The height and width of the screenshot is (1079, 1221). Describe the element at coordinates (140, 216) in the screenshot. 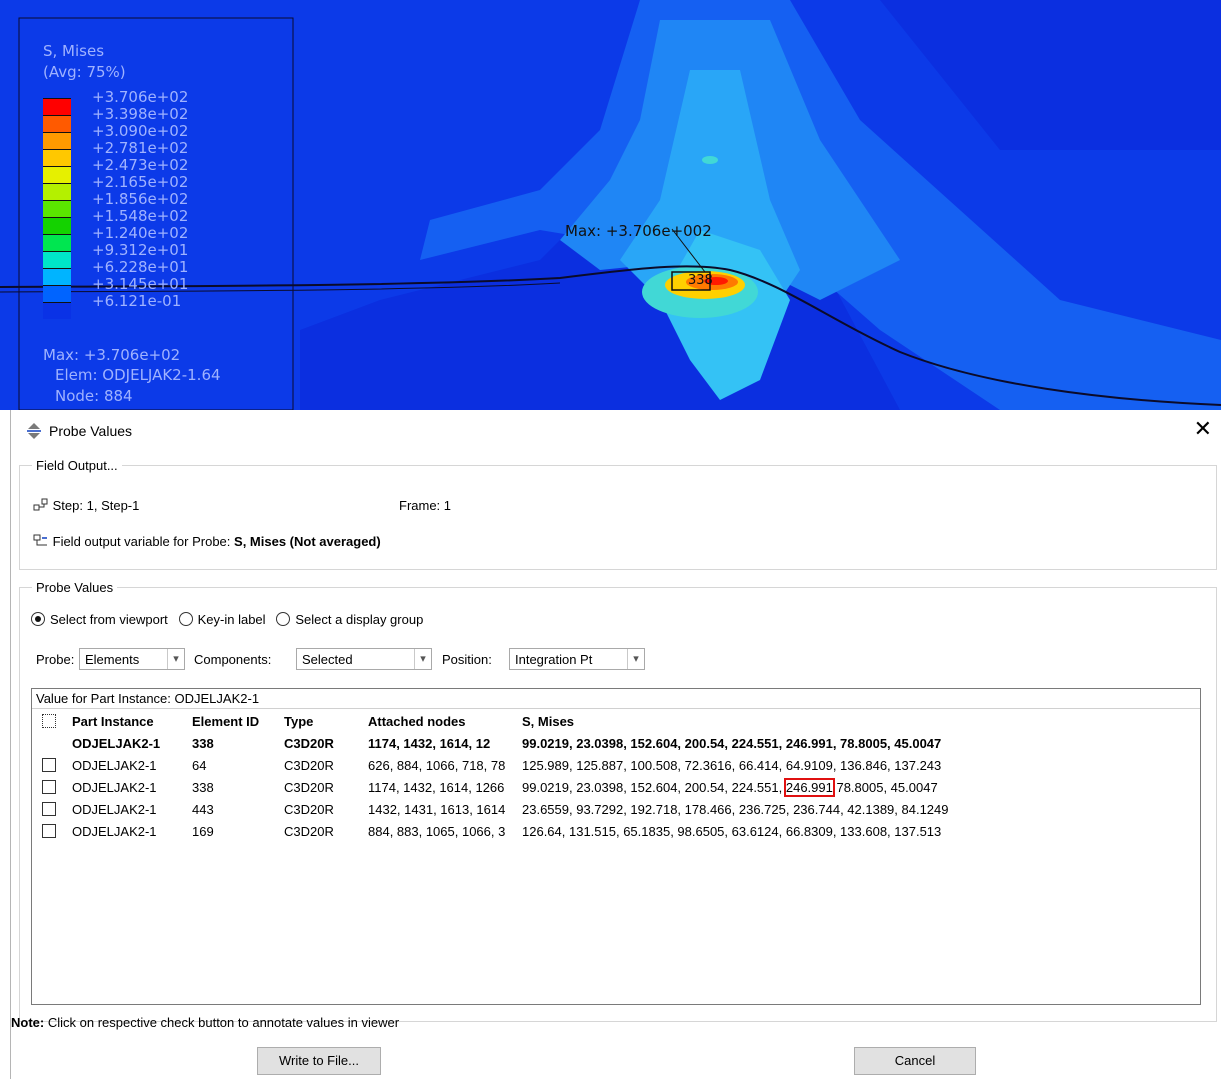

I see `legend-tick-label: +1.548e+02` at that location.